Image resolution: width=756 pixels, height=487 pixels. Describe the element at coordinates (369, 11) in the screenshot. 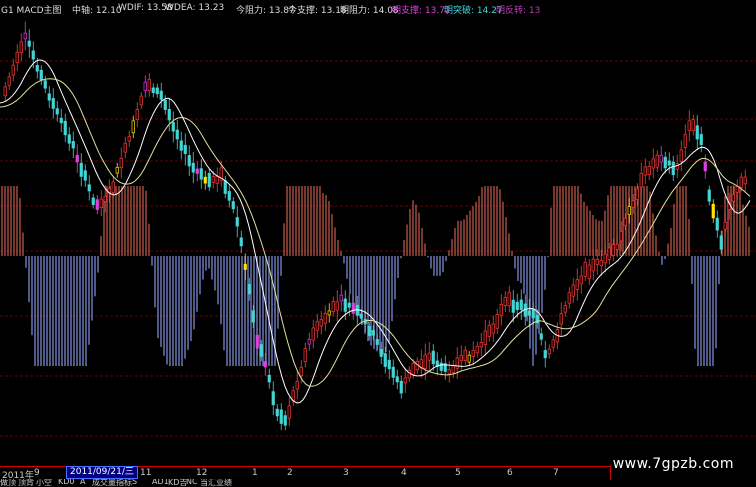

I see `tomorrow-resistance: 明阻力: 14.08` at that location.